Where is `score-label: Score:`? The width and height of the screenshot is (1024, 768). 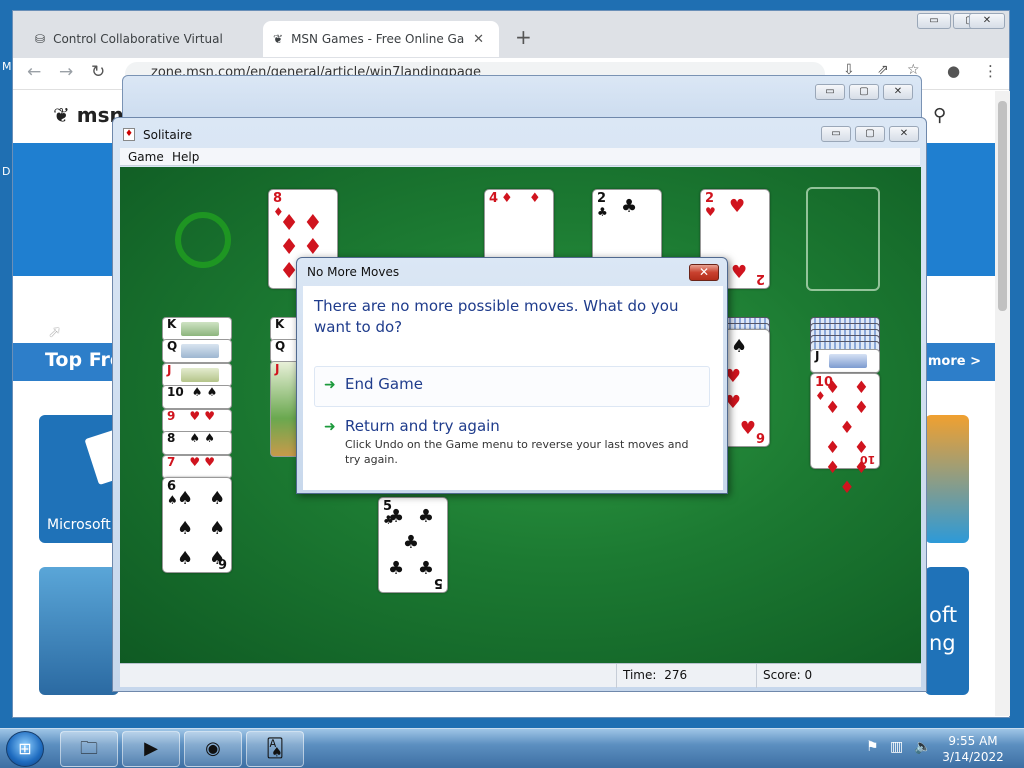
score-label: Score: is located at coordinates (782, 675).